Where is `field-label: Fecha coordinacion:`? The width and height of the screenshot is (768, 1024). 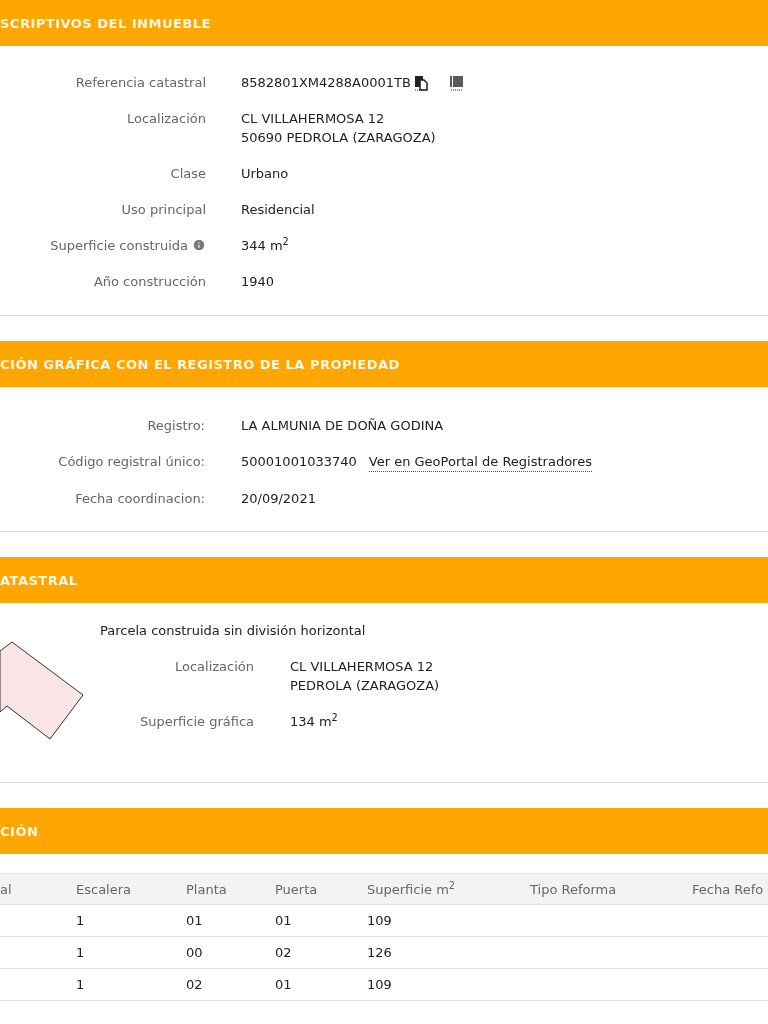 field-label: Fecha coordinacion: is located at coordinates (140, 499).